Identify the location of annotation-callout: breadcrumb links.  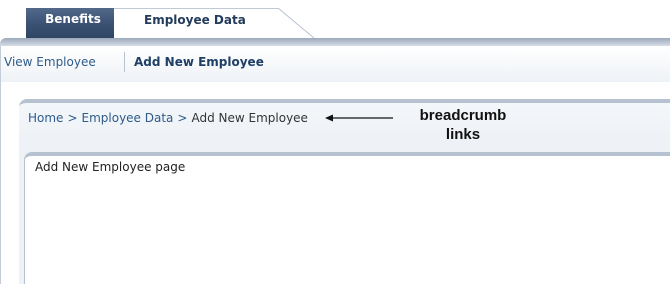
(463, 125).